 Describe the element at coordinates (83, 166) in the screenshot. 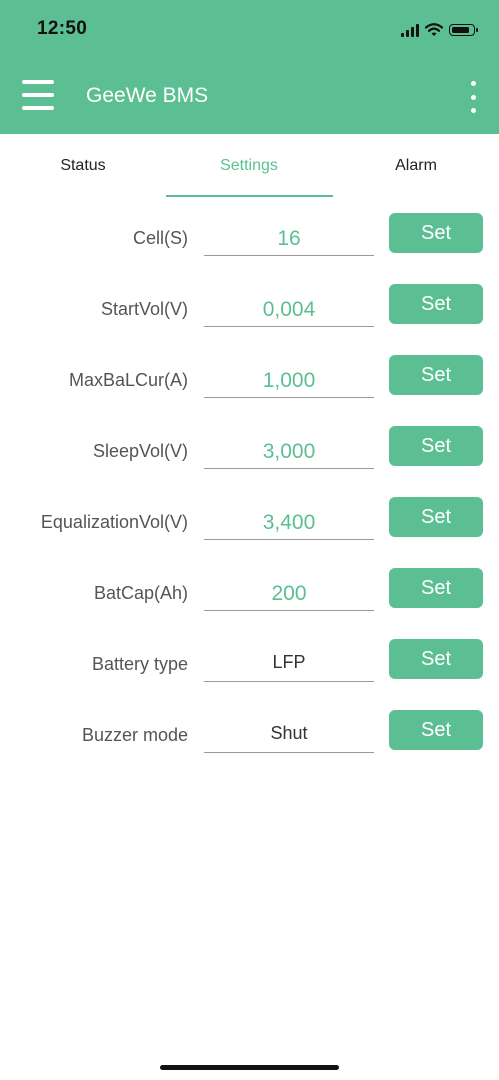

I see `tab-status: Status` at that location.